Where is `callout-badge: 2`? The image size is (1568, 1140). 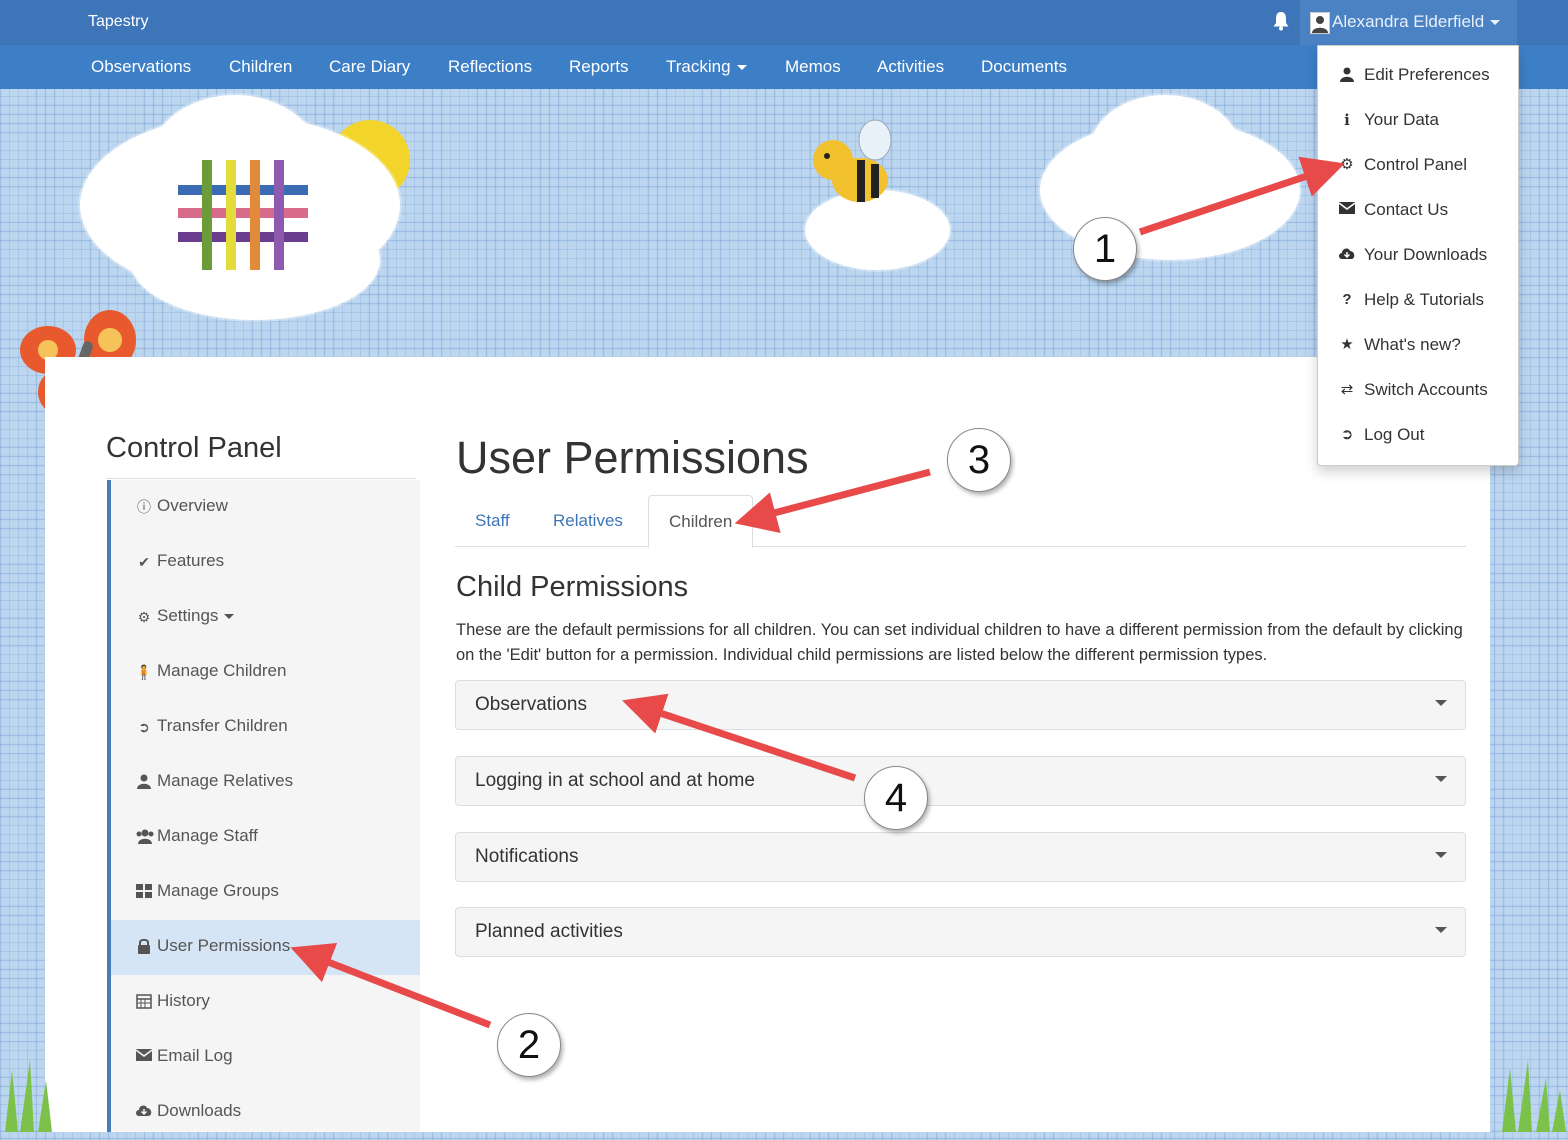 callout-badge: 2 is located at coordinates (529, 1045).